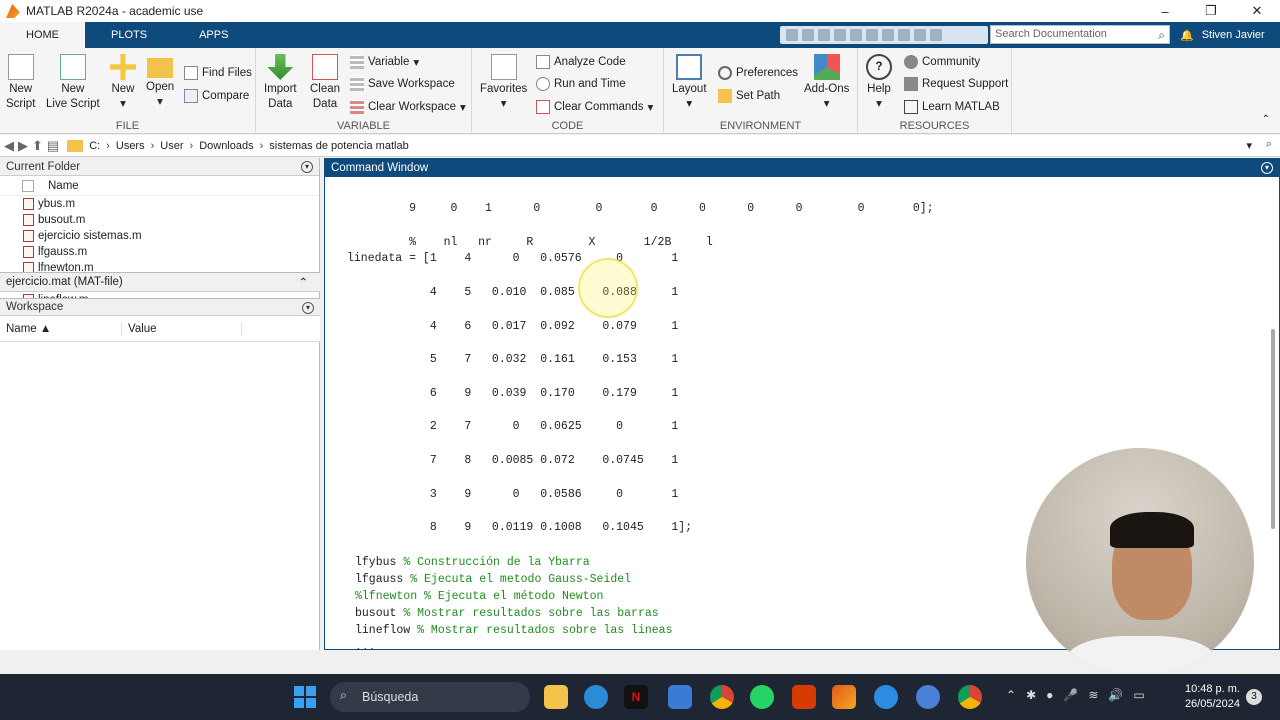 This screenshot has height=720, width=1280. I want to click on address-dropdown-icon: ▾, so click(1249, 145).